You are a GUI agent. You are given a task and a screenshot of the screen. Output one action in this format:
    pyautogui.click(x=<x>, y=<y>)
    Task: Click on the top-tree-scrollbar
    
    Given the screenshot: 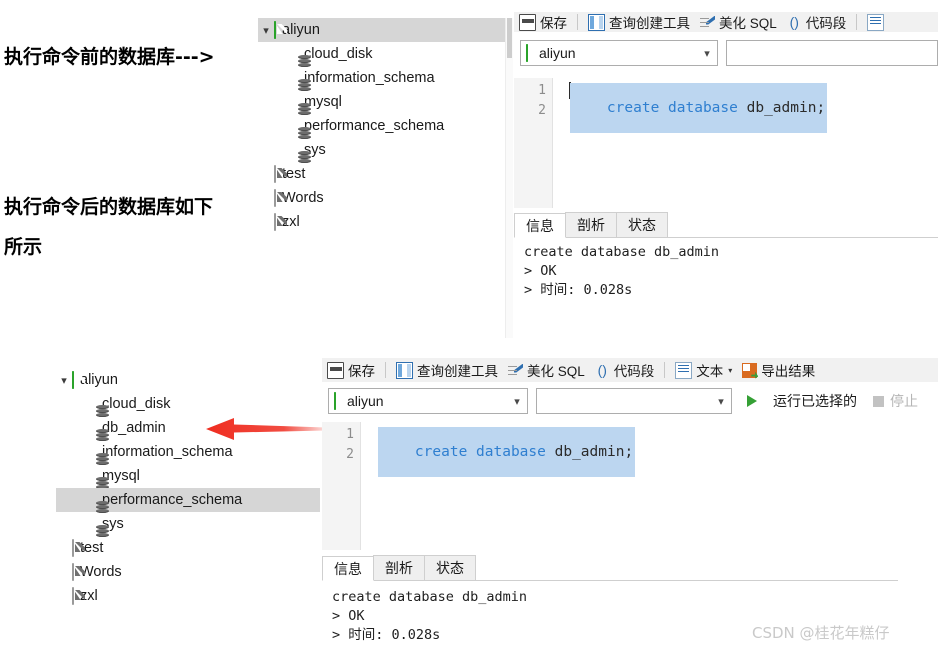 What is the action you would take?
    pyautogui.click(x=509, y=178)
    